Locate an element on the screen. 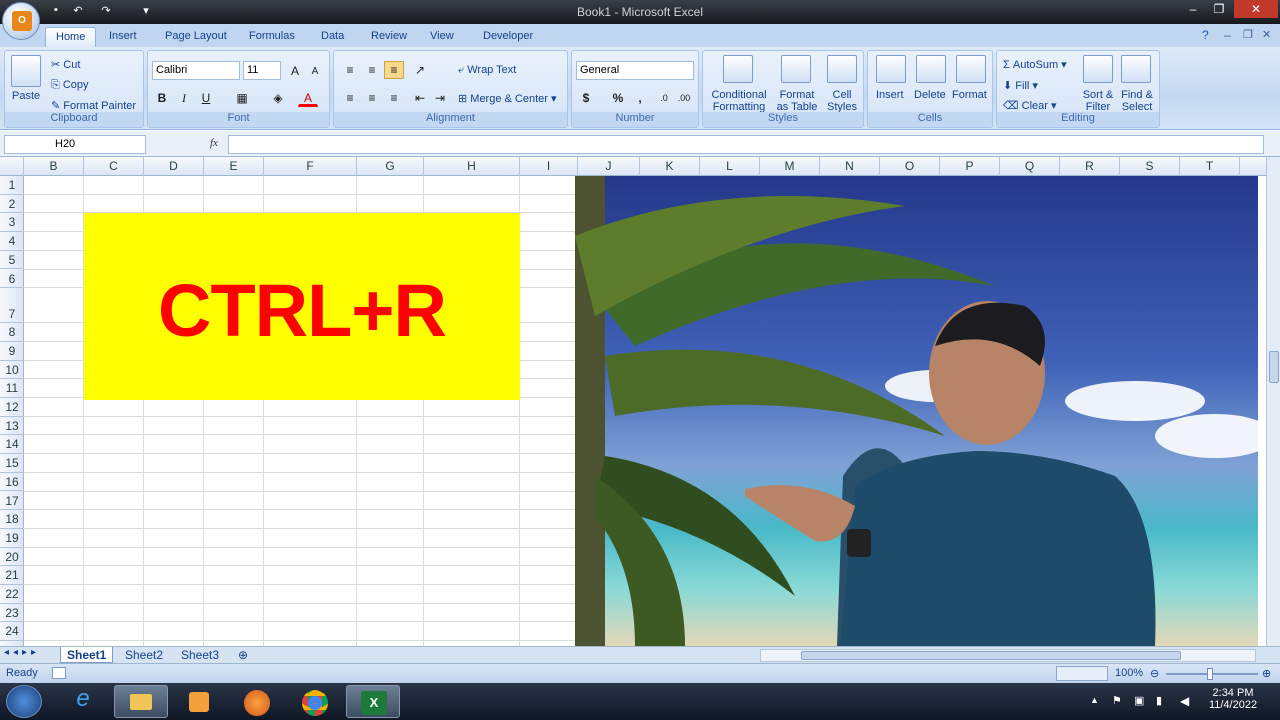 The height and width of the screenshot is (720, 1280). macro-record-icon is located at coordinates (59, 673).